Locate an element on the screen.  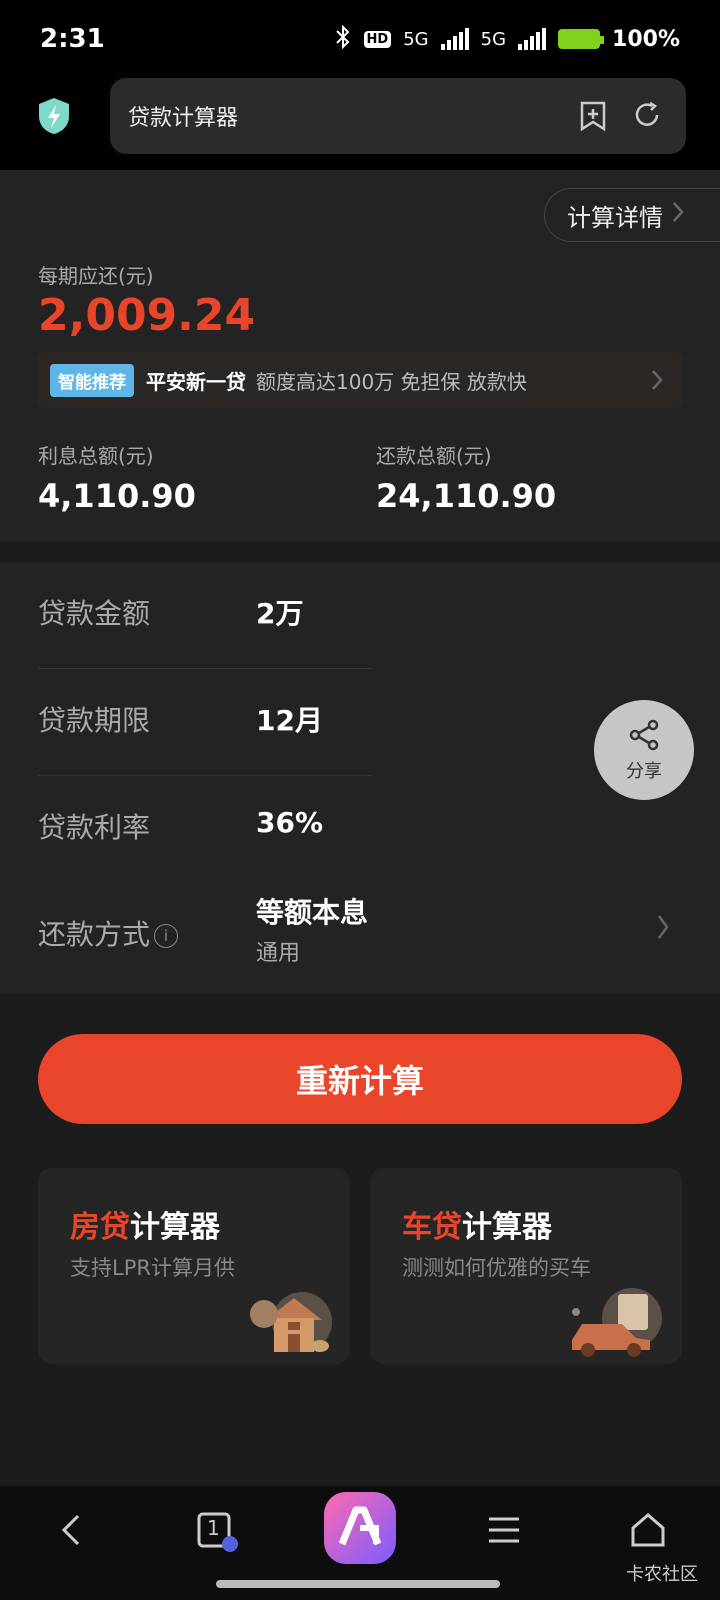
share-button: 分享 is located at coordinates (644, 750).